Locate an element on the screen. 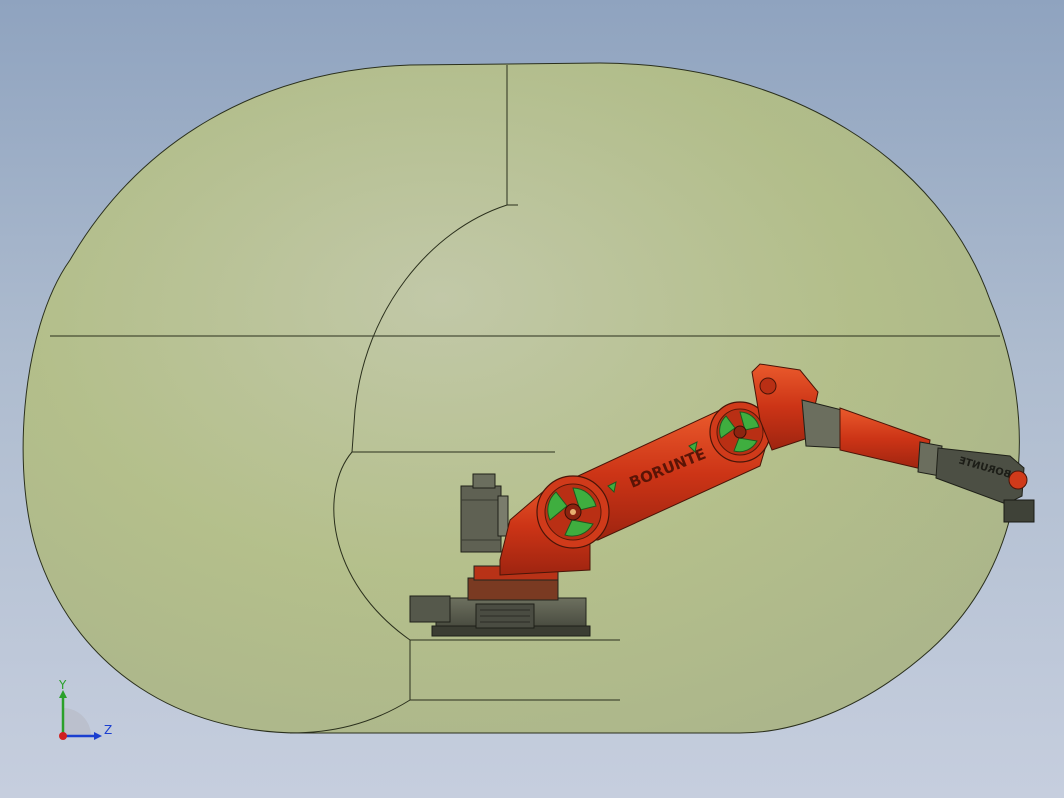 Image resolution: width=1064 pixels, height=798 pixels. shoulder-joint is located at coordinates (573, 512).